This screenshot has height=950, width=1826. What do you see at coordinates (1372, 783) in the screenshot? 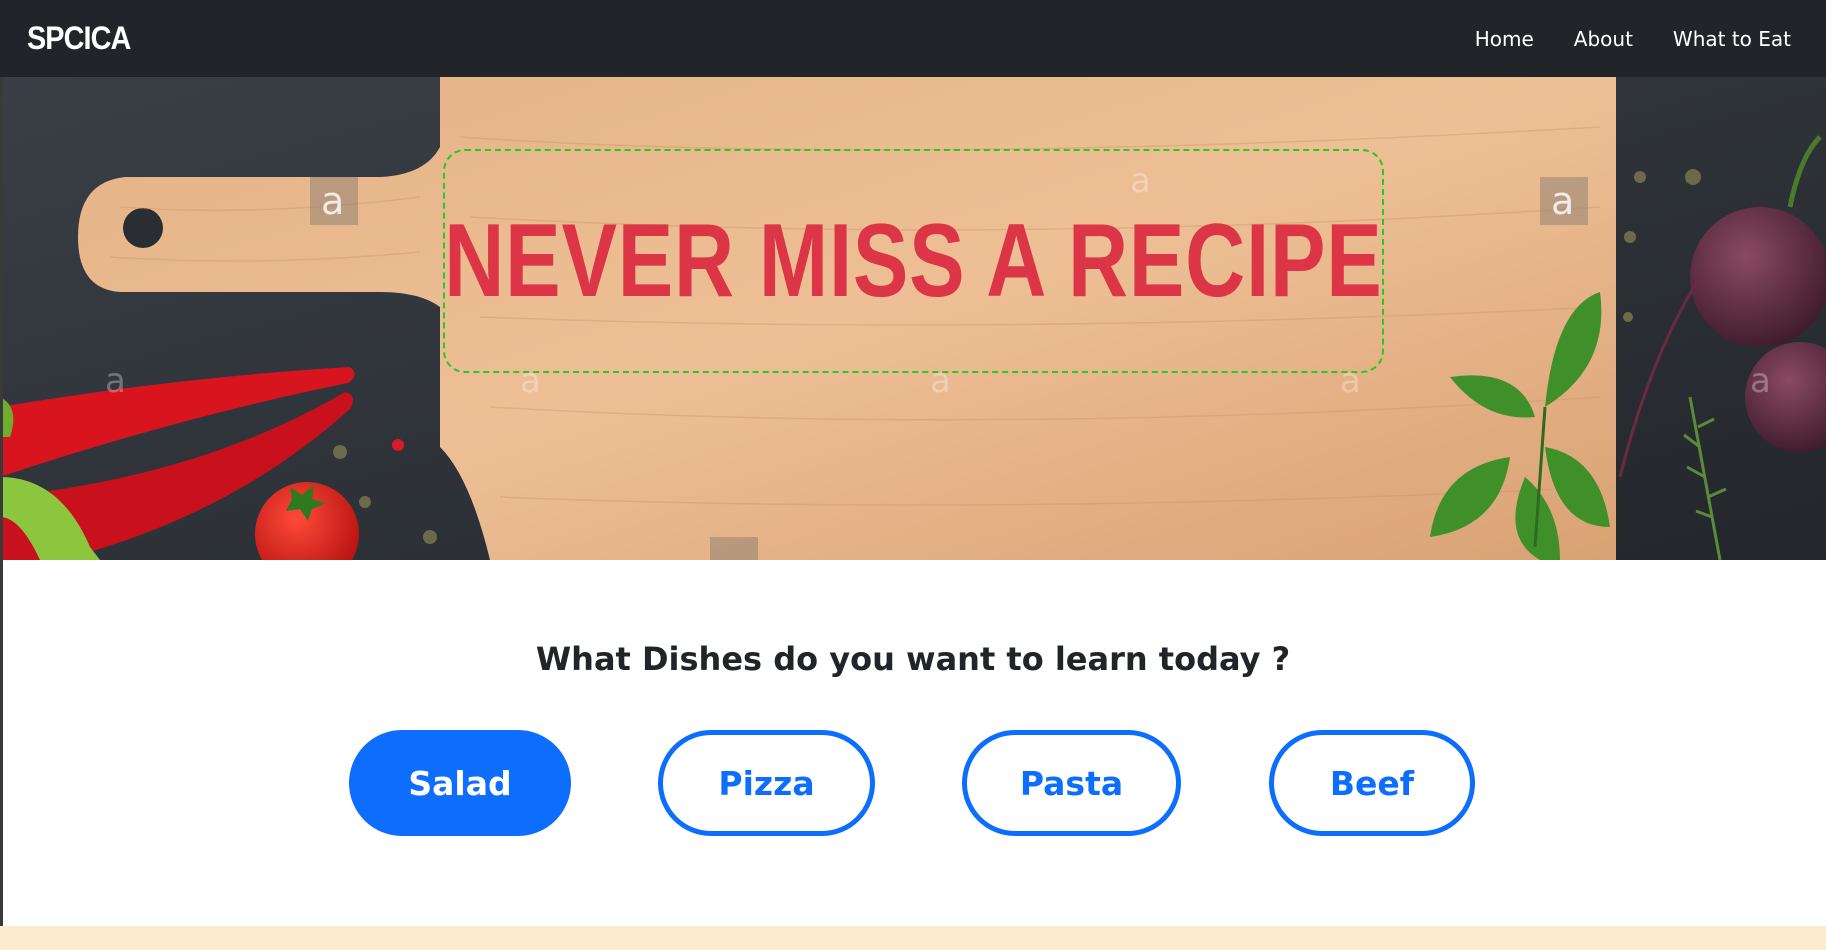
I see `dish-button-beef: Beef` at bounding box center [1372, 783].